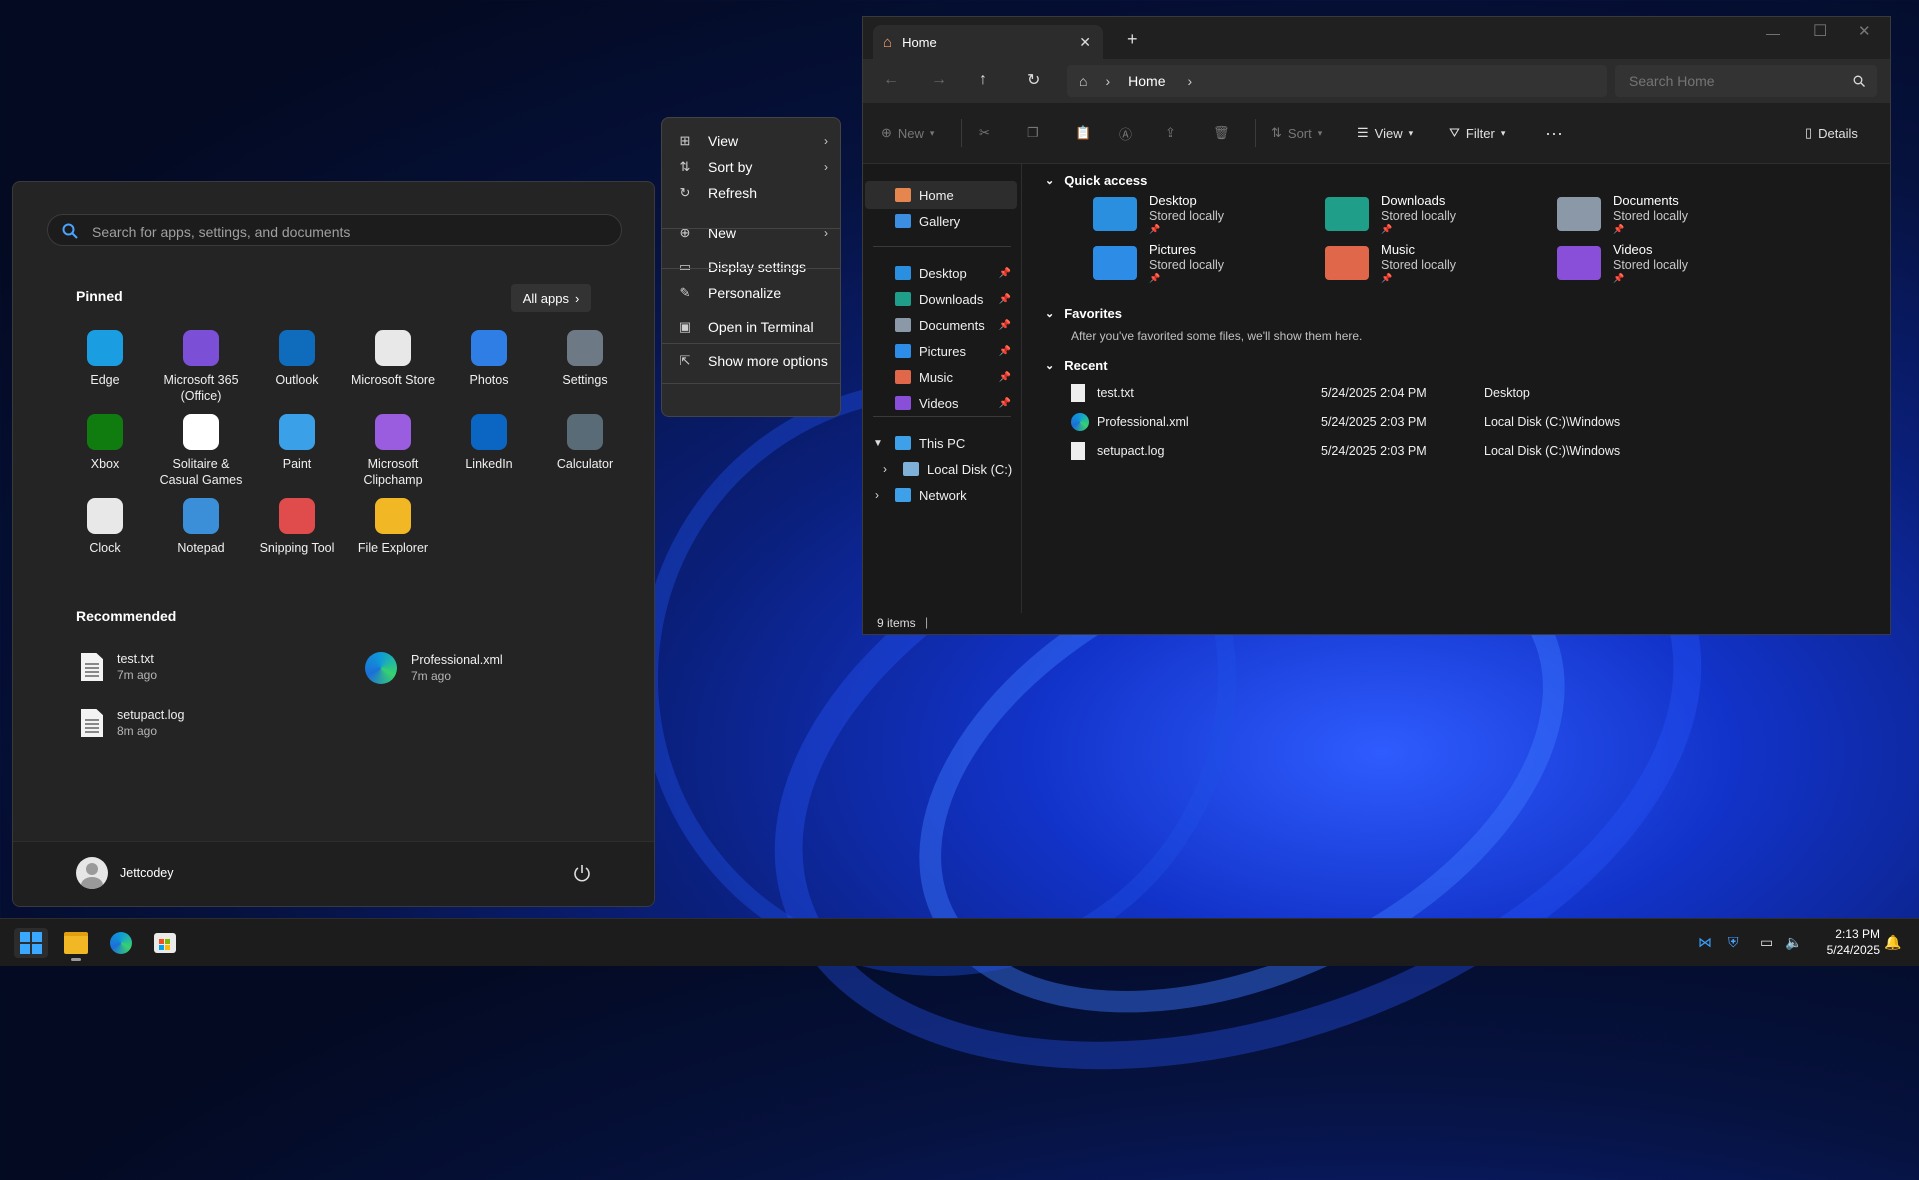 The width and height of the screenshot is (1919, 1180). What do you see at coordinates (1846, 942) in the screenshot?
I see `clock: 2:13 PM 5/24/2025` at bounding box center [1846, 942].